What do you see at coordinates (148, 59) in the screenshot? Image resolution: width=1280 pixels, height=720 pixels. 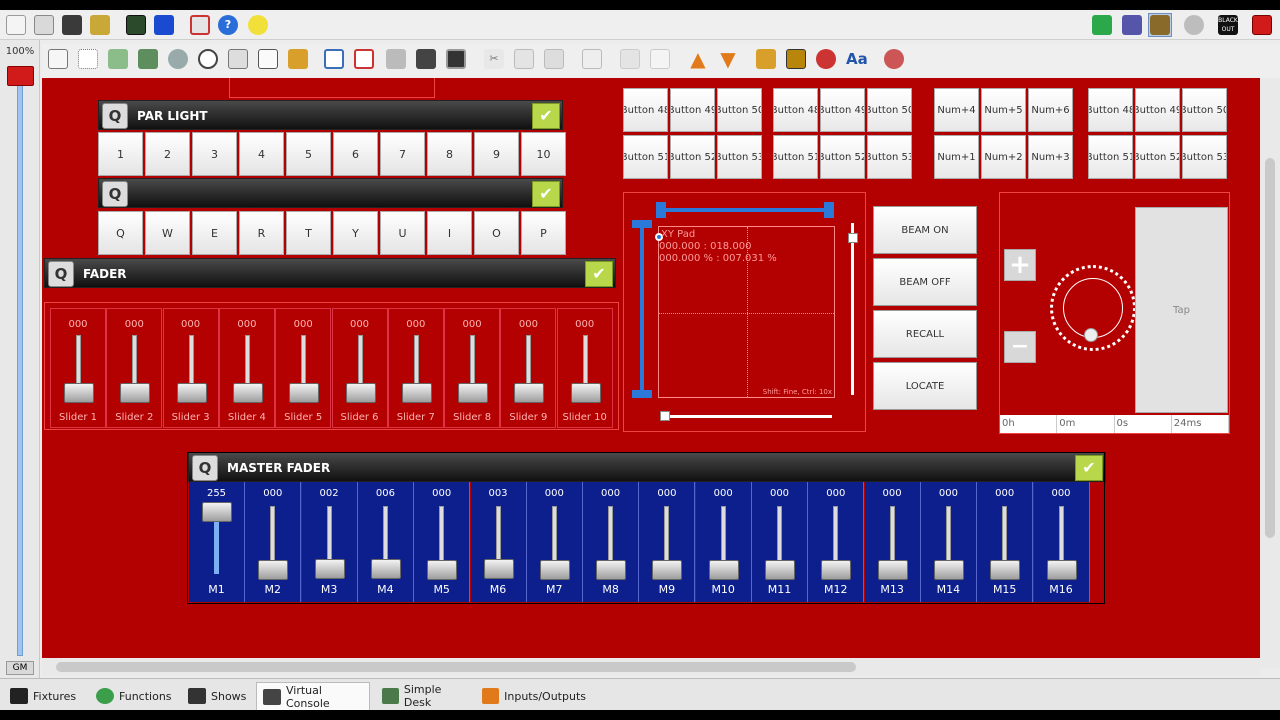 I see `add-slider-matrix-icon` at bounding box center [148, 59].